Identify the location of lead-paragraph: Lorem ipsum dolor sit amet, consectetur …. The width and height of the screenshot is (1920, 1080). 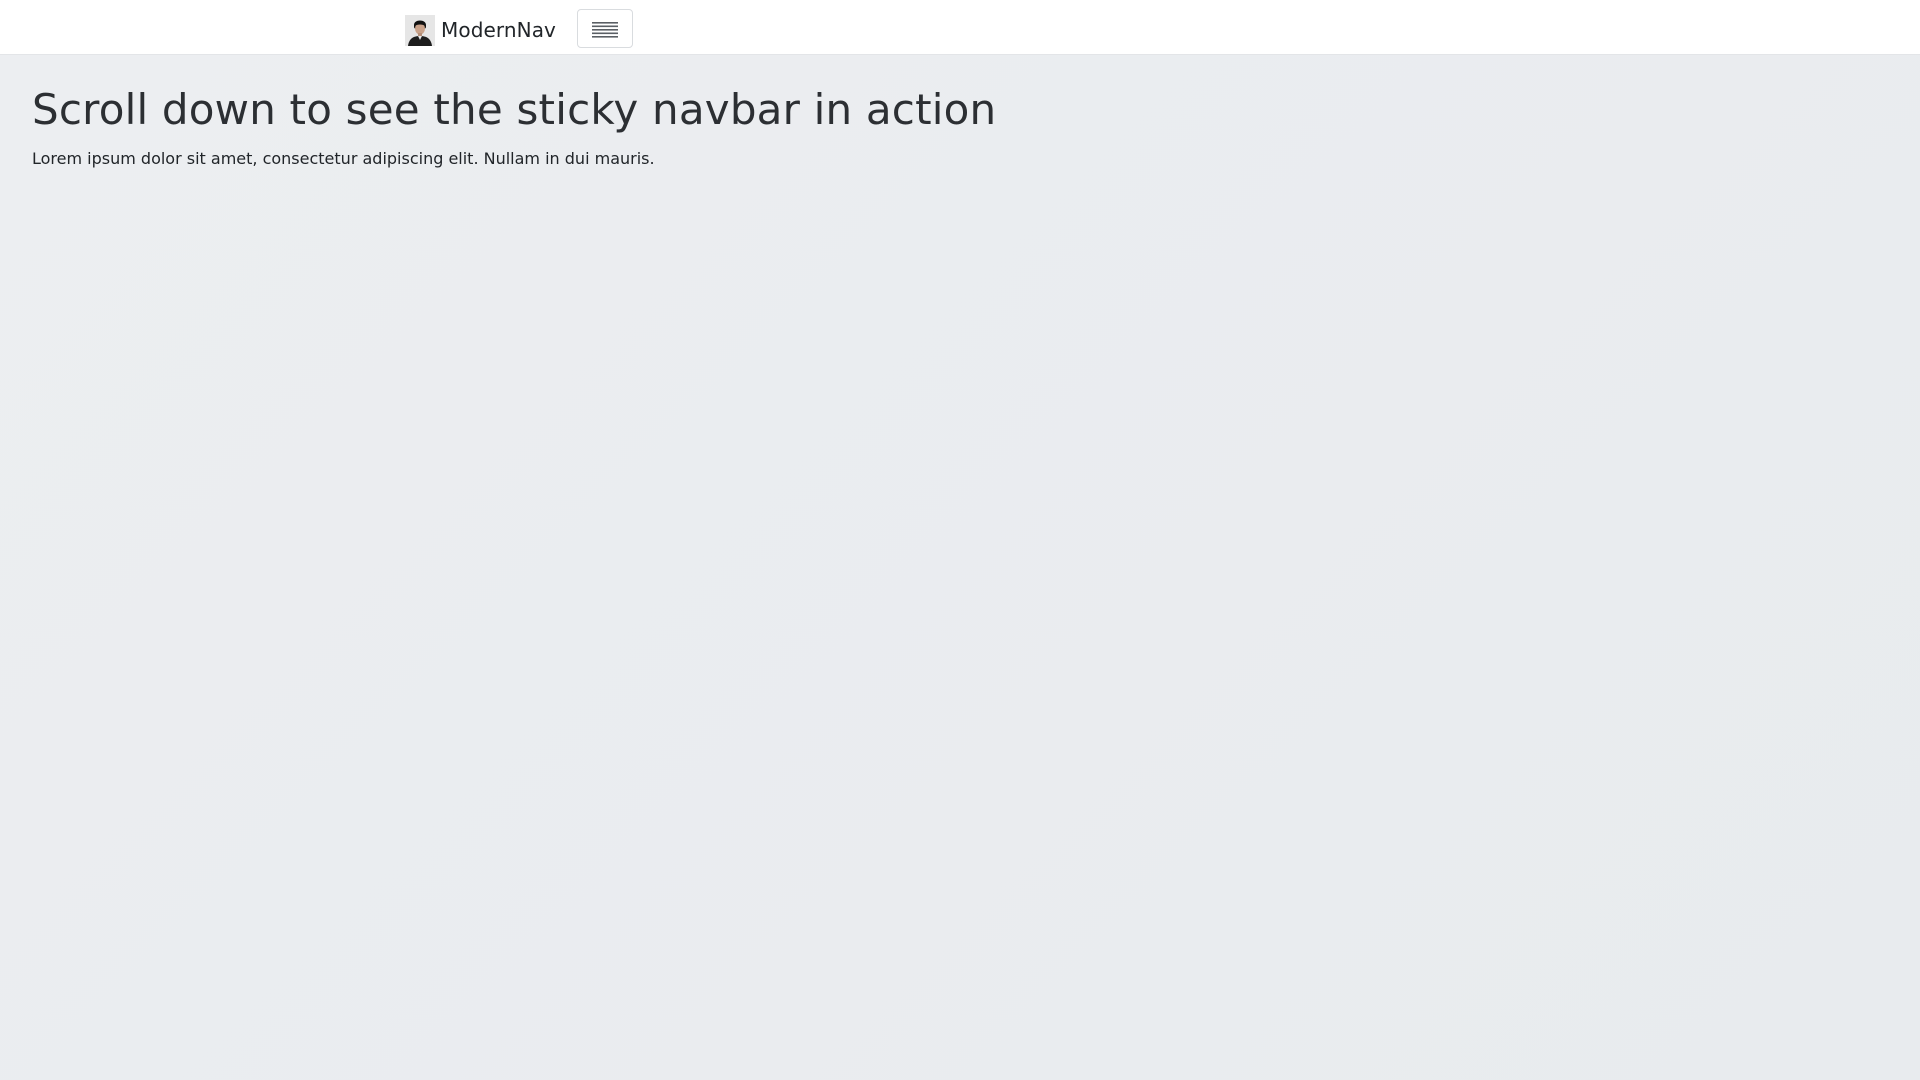
(343, 158).